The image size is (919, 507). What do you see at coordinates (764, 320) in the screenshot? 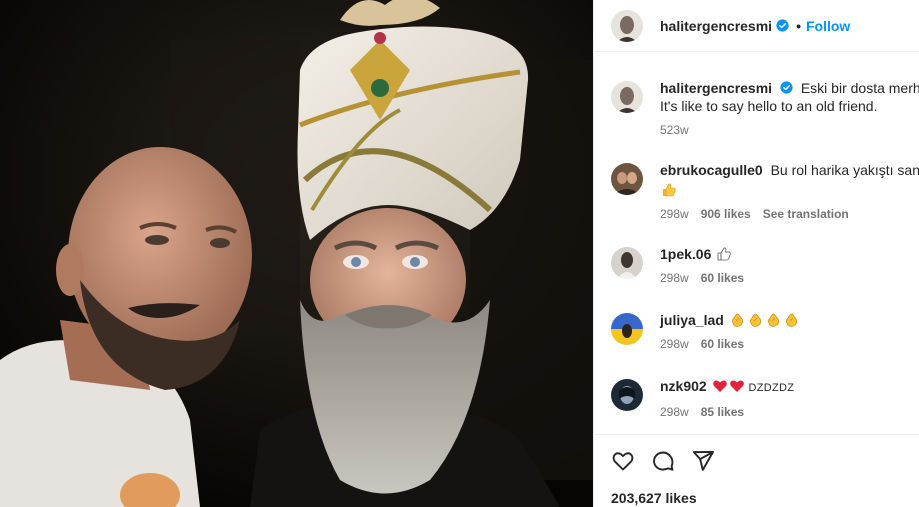
I see `clapping-hands-icons` at bounding box center [764, 320].